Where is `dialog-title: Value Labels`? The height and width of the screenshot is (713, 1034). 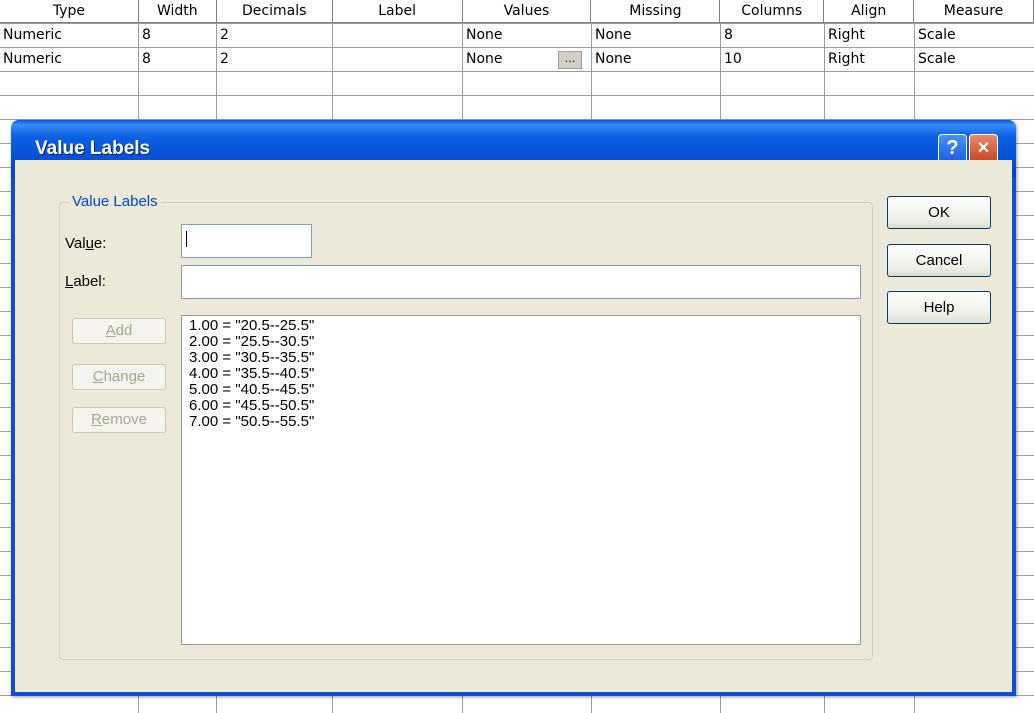 dialog-title: Value Labels is located at coordinates (93, 148).